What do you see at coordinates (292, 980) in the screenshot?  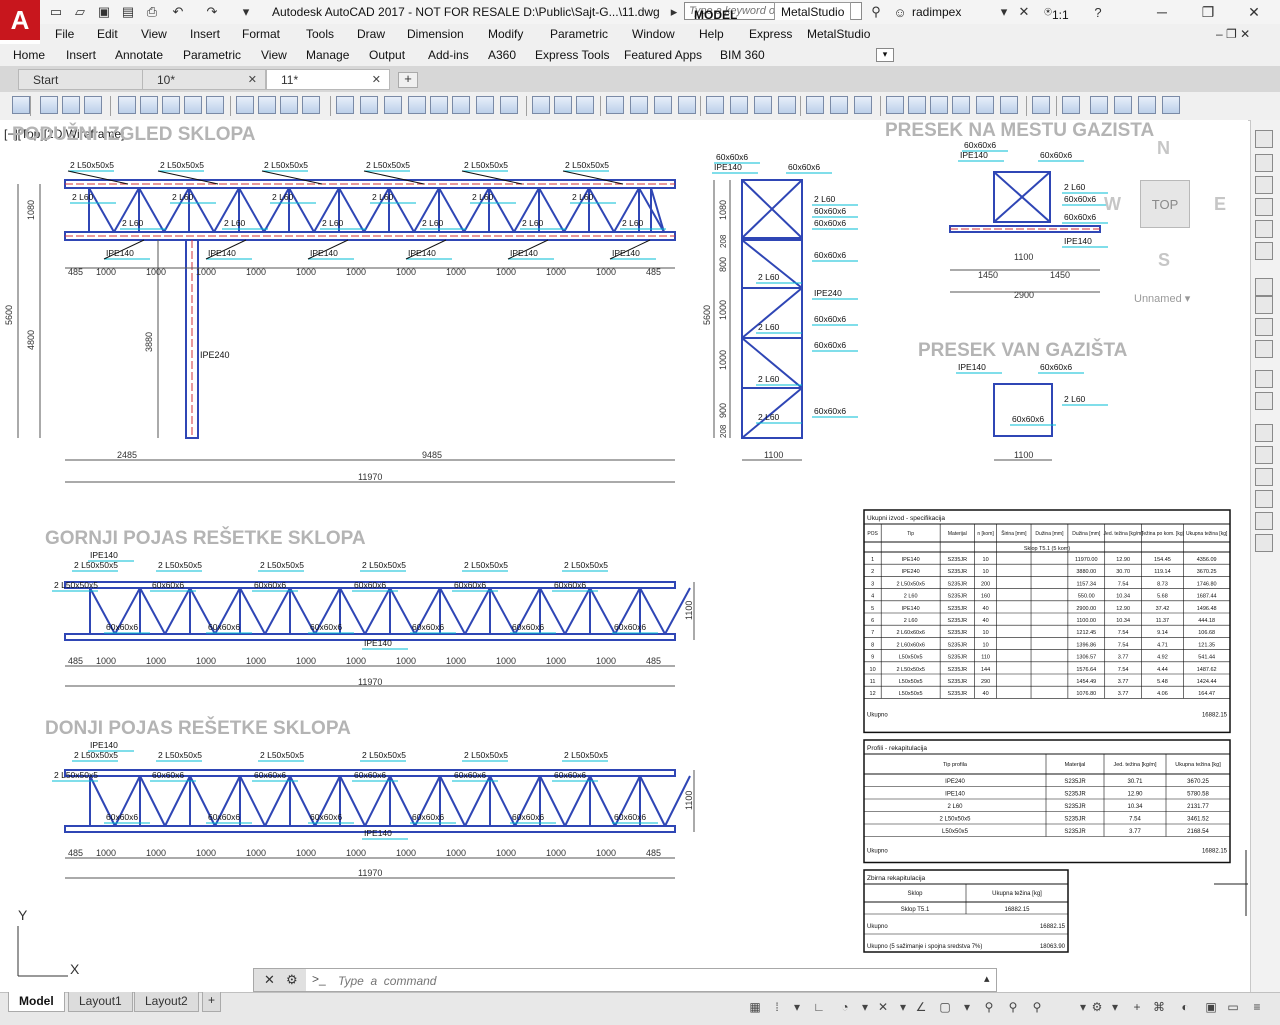 I see `command-customize-icon: ⚙` at bounding box center [292, 980].